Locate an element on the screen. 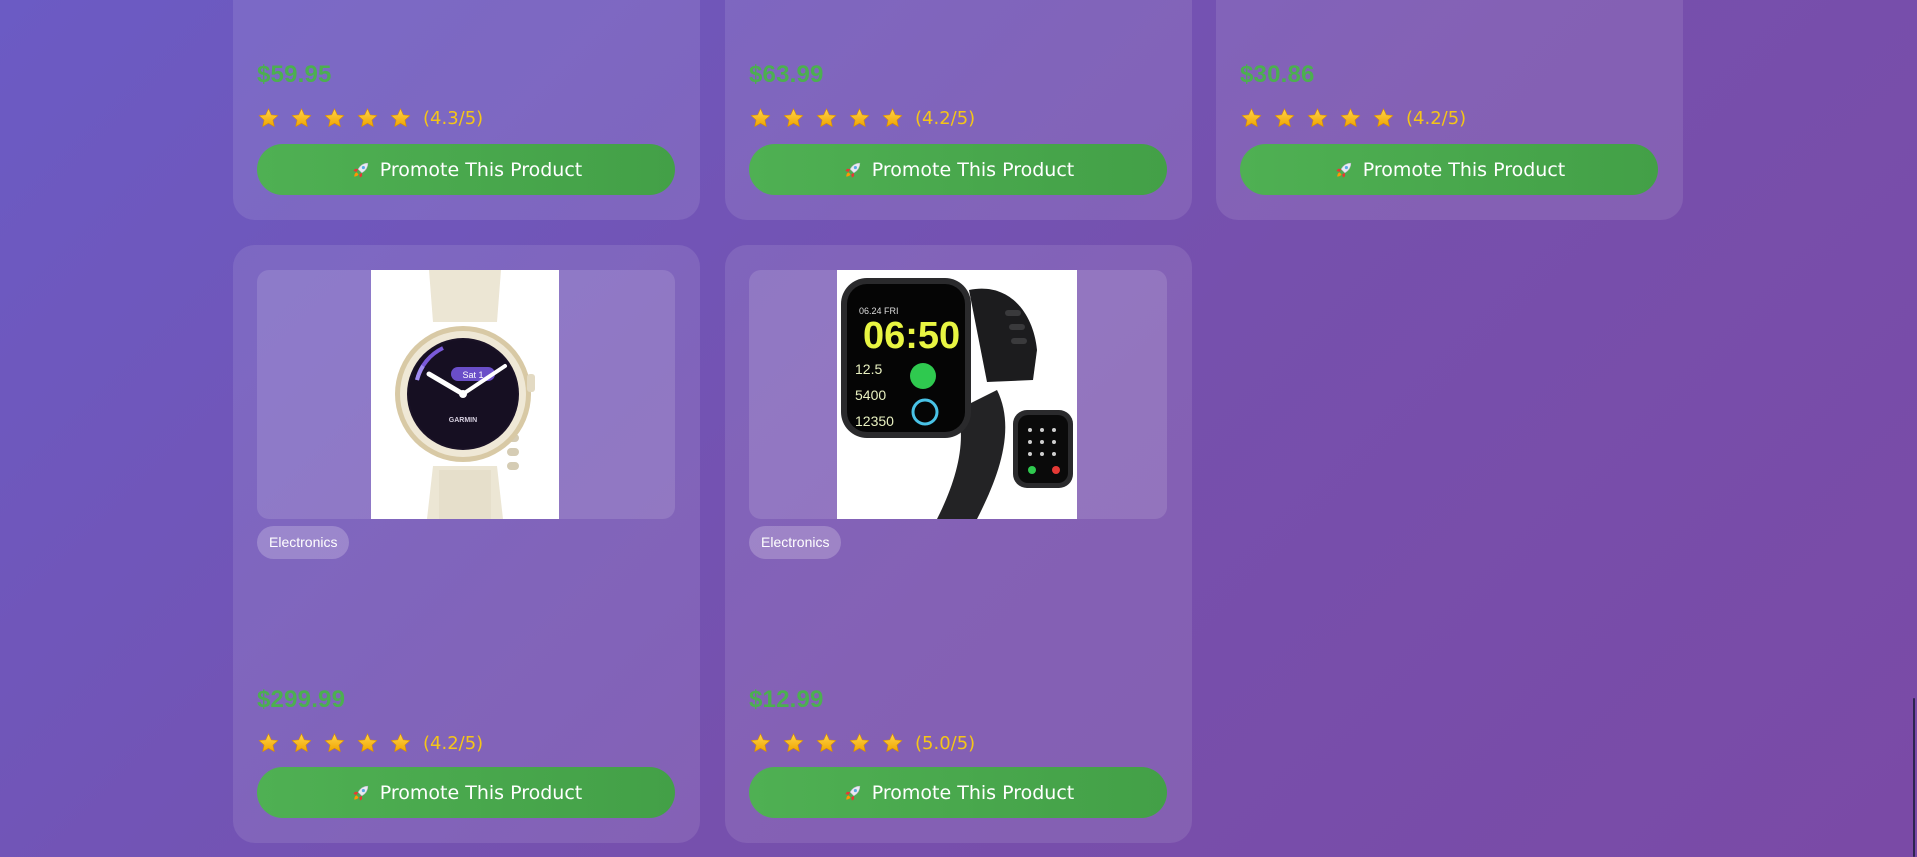 Image resolution: width=1917 pixels, height=857 pixels. watch-km: 12.5 is located at coordinates (868, 369).